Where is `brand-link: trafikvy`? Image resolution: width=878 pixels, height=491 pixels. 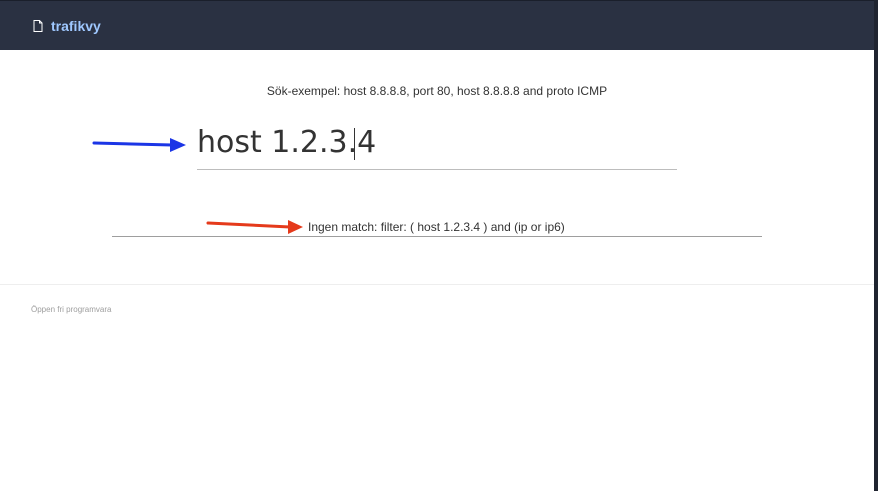 brand-link: trafikvy is located at coordinates (67, 26).